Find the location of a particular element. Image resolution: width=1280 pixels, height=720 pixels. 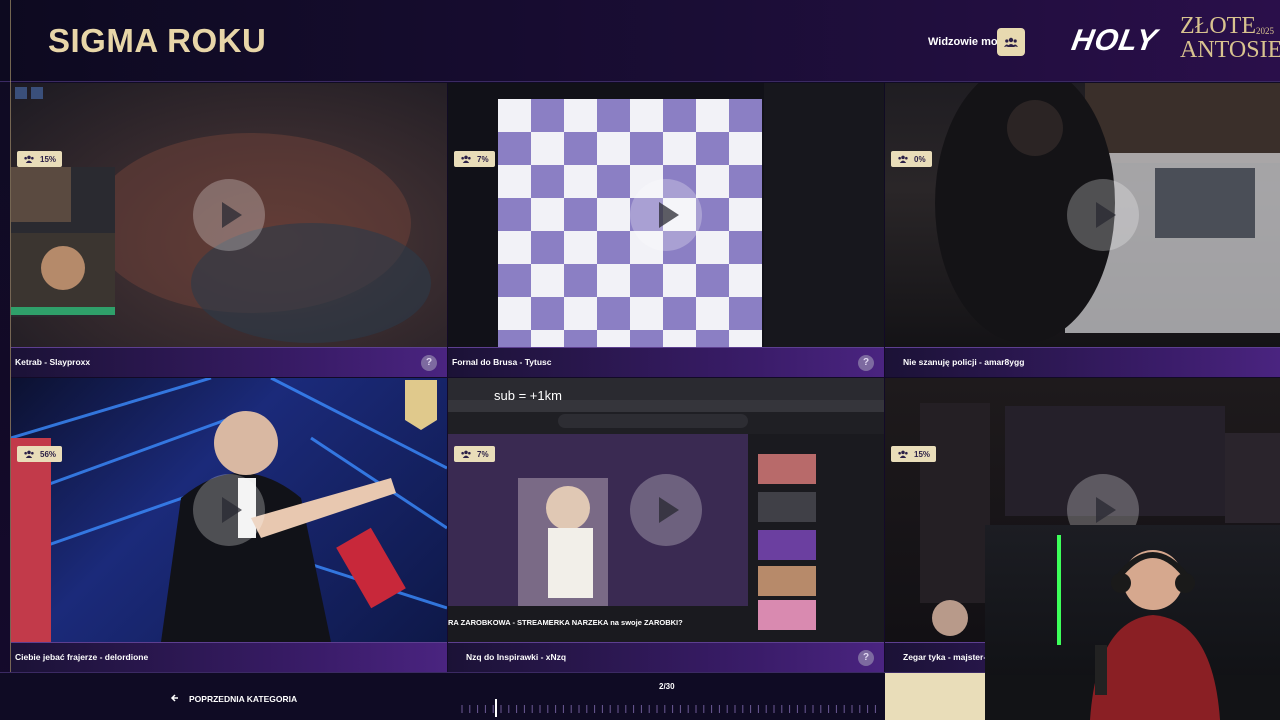

footer-cream-block is located at coordinates (935, 696).